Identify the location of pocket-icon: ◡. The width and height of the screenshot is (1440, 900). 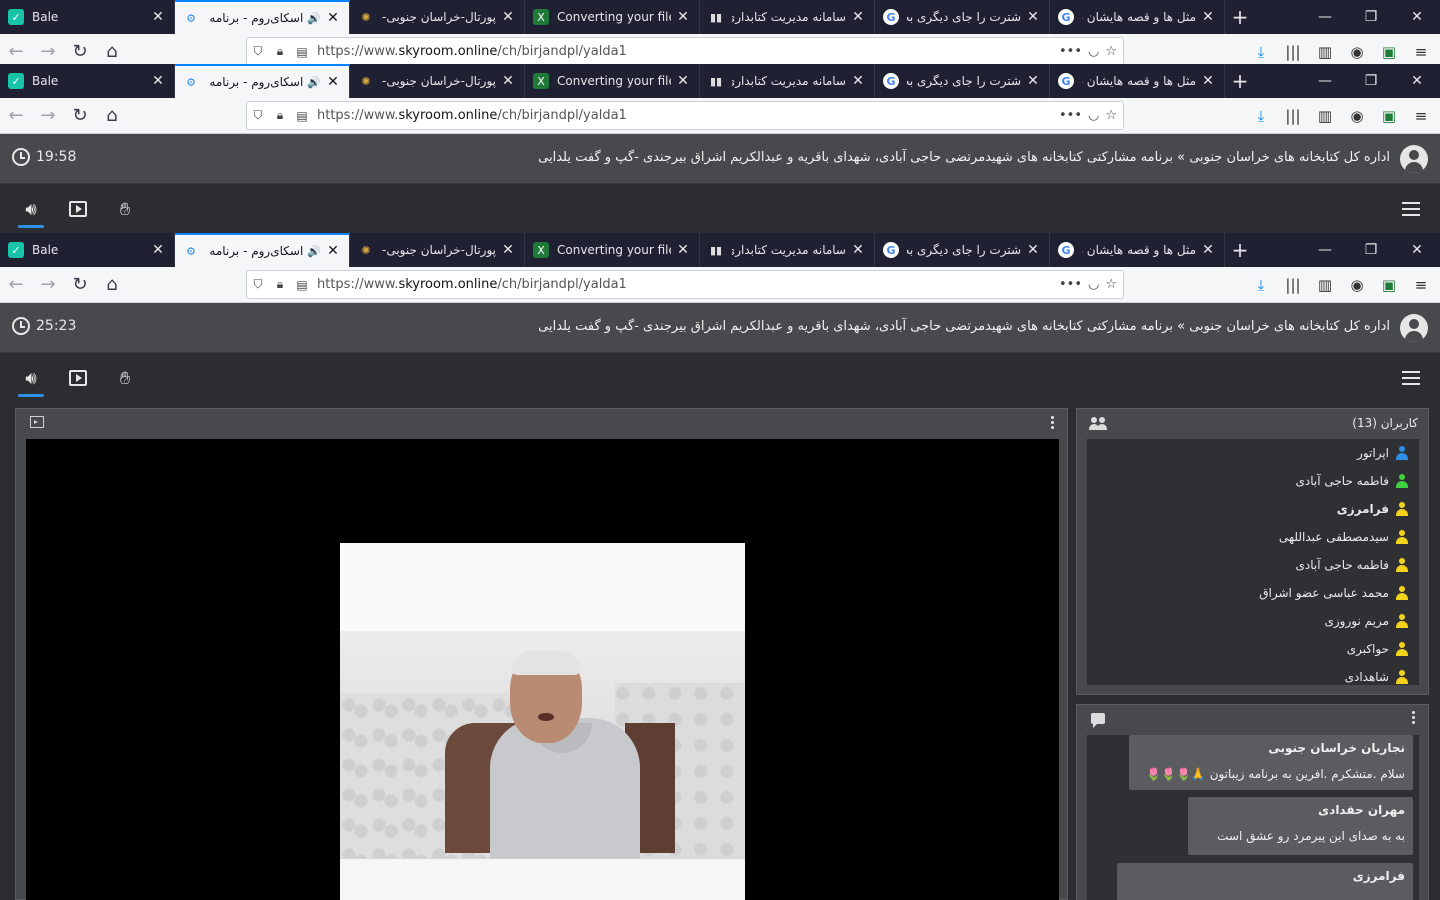
(1093, 115).